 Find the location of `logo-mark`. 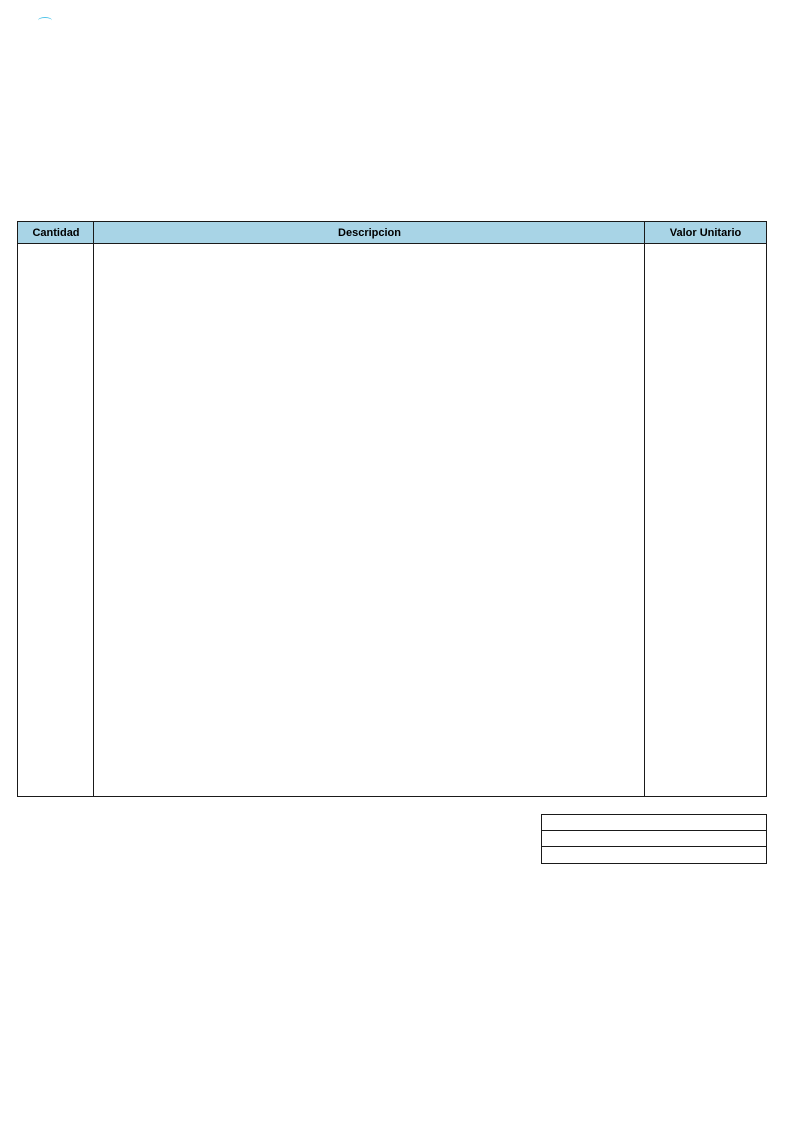

logo-mark is located at coordinates (45, 20).